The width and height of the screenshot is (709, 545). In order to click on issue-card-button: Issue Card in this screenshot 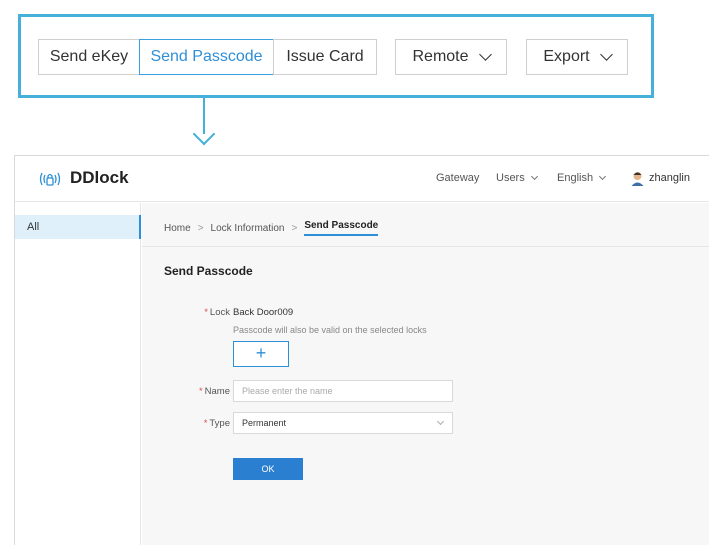, I will do `click(325, 57)`.